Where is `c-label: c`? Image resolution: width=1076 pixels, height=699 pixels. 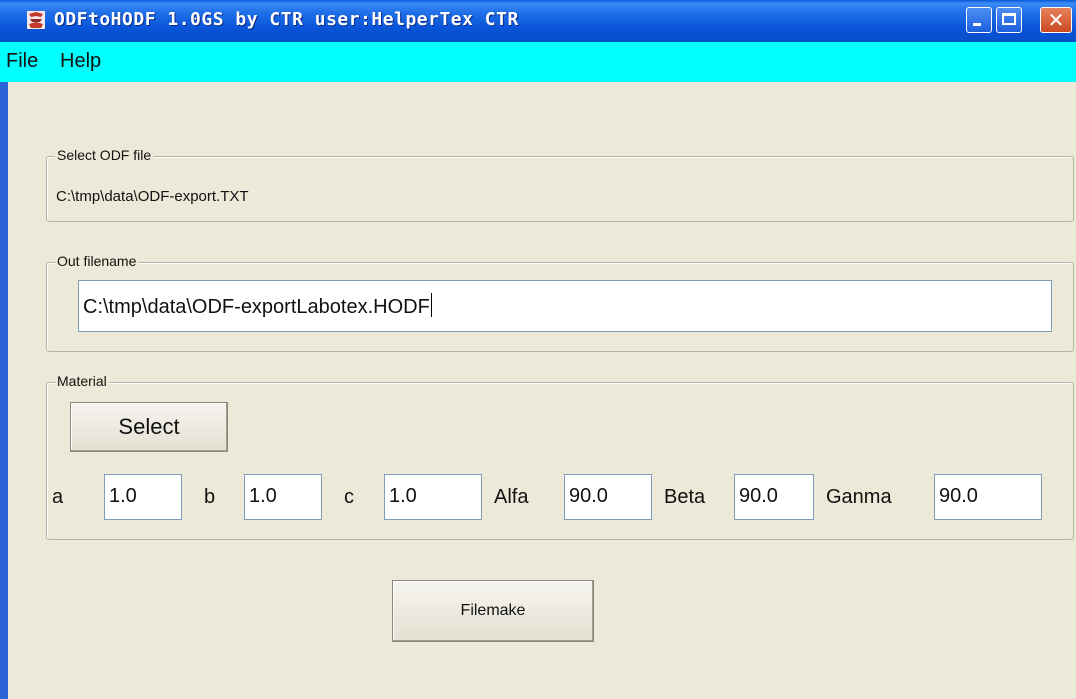 c-label: c is located at coordinates (349, 497).